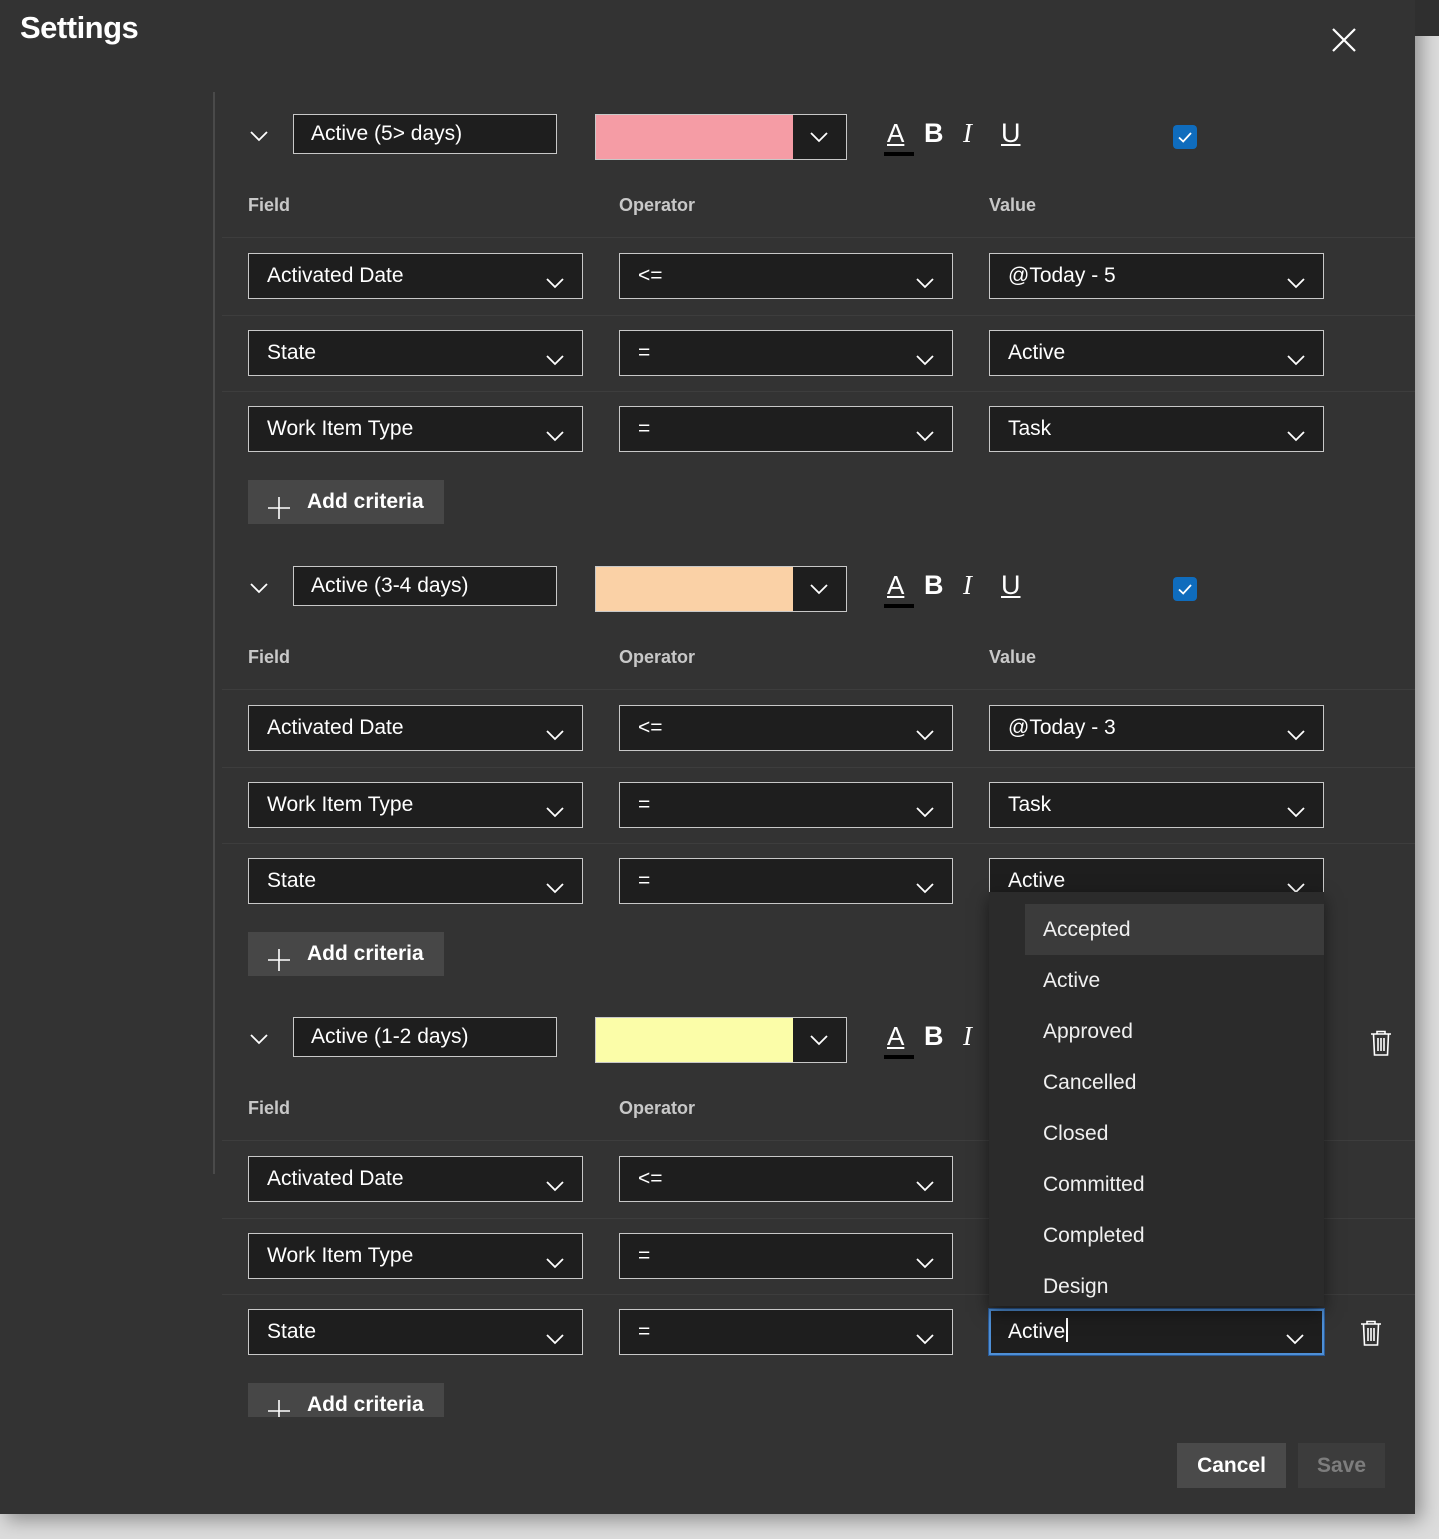 Image resolution: width=1439 pixels, height=1539 pixels. I want to click on menu-item-accepted: Accepted, so click(1174, 929).